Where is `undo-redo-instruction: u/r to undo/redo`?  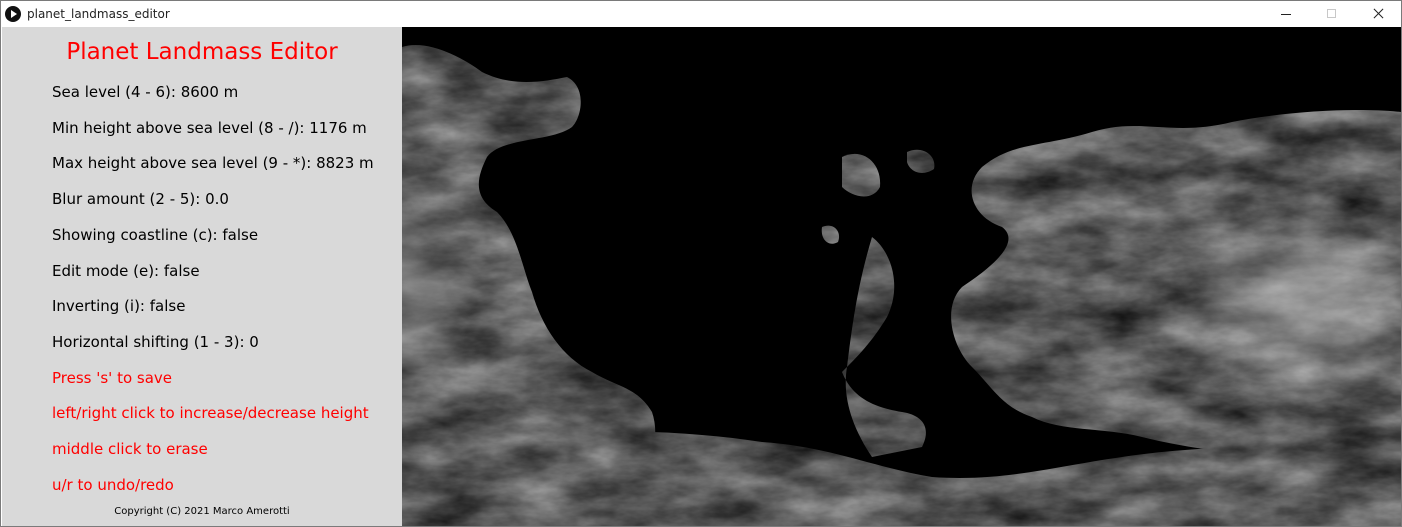 undo-redo-instruction: u/r to undo/redo is located at coordinates (113, 485).